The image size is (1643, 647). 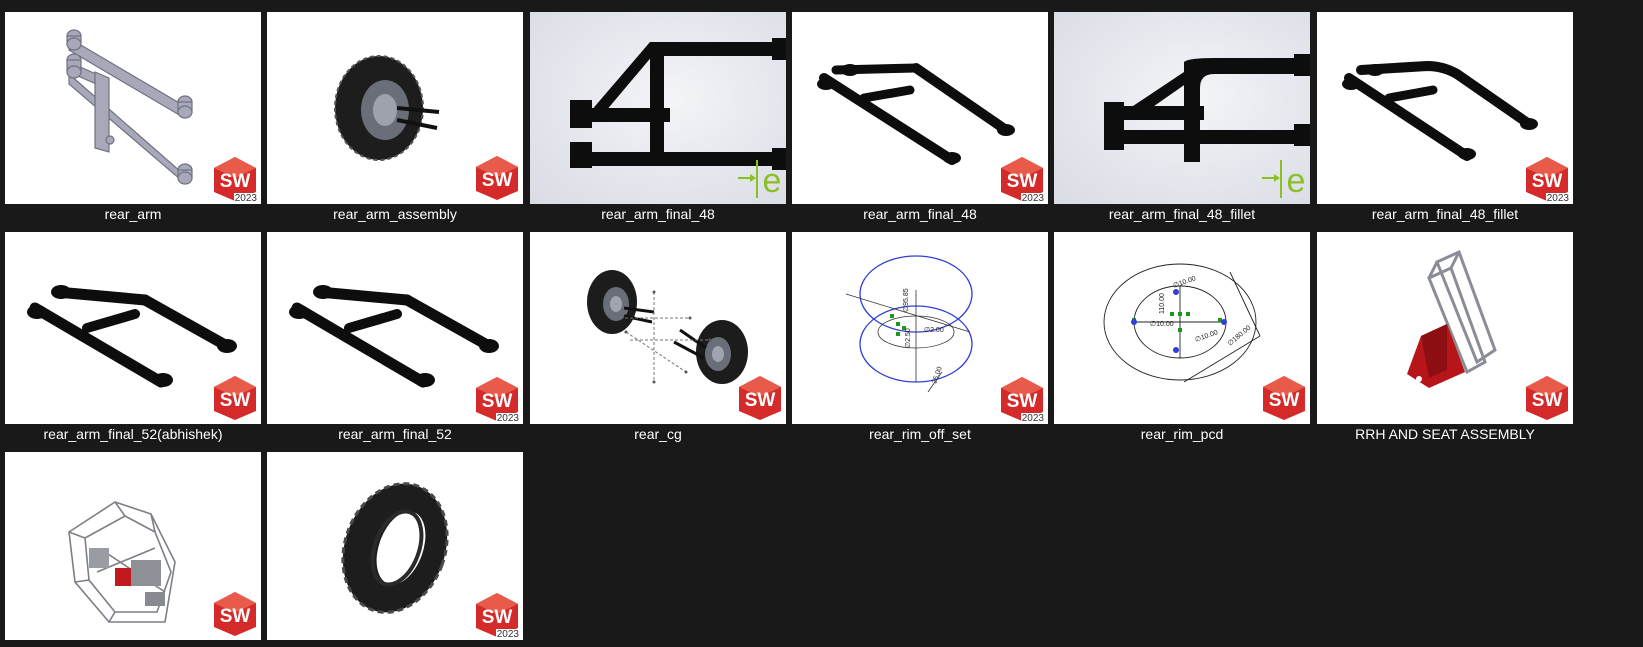 I want to click on svg-text: 110.00, so click(x=1162, y=303).